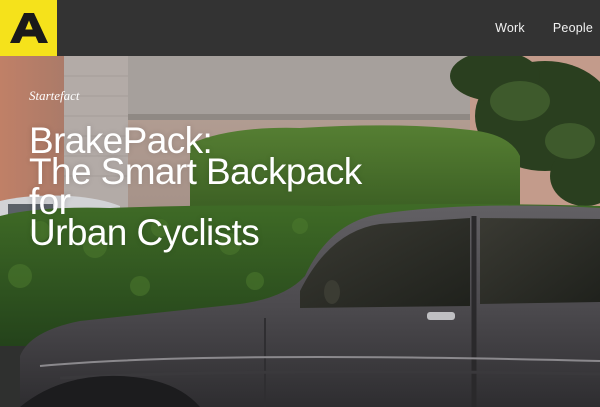 The image size is (600, 407). I want to click on nav-link-people: People, so click(573, 28).